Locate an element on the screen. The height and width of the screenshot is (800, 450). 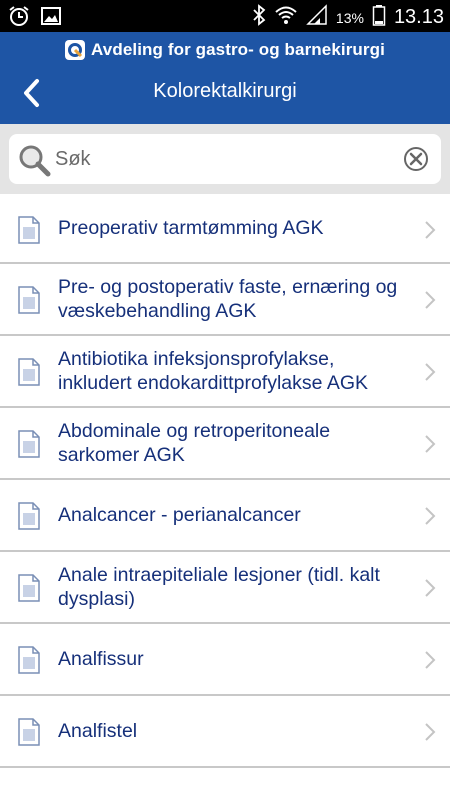
battery-percentage: 13% is located at coordinates (349, 17).